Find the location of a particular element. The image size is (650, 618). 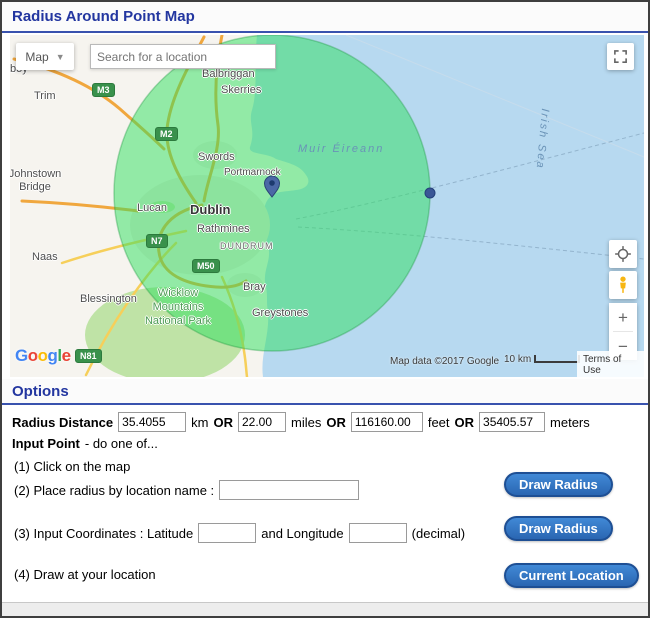

chevron-down-icon: ▼ is located at coordinates (60, 56).